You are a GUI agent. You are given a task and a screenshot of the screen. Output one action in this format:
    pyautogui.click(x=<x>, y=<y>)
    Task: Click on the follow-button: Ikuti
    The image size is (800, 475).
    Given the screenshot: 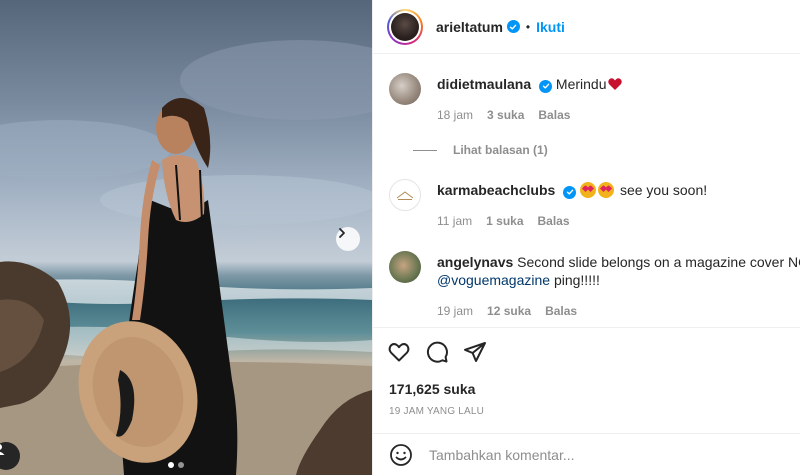 What is the action you would take?
    pyautogui.click(x=550, y=27)
    